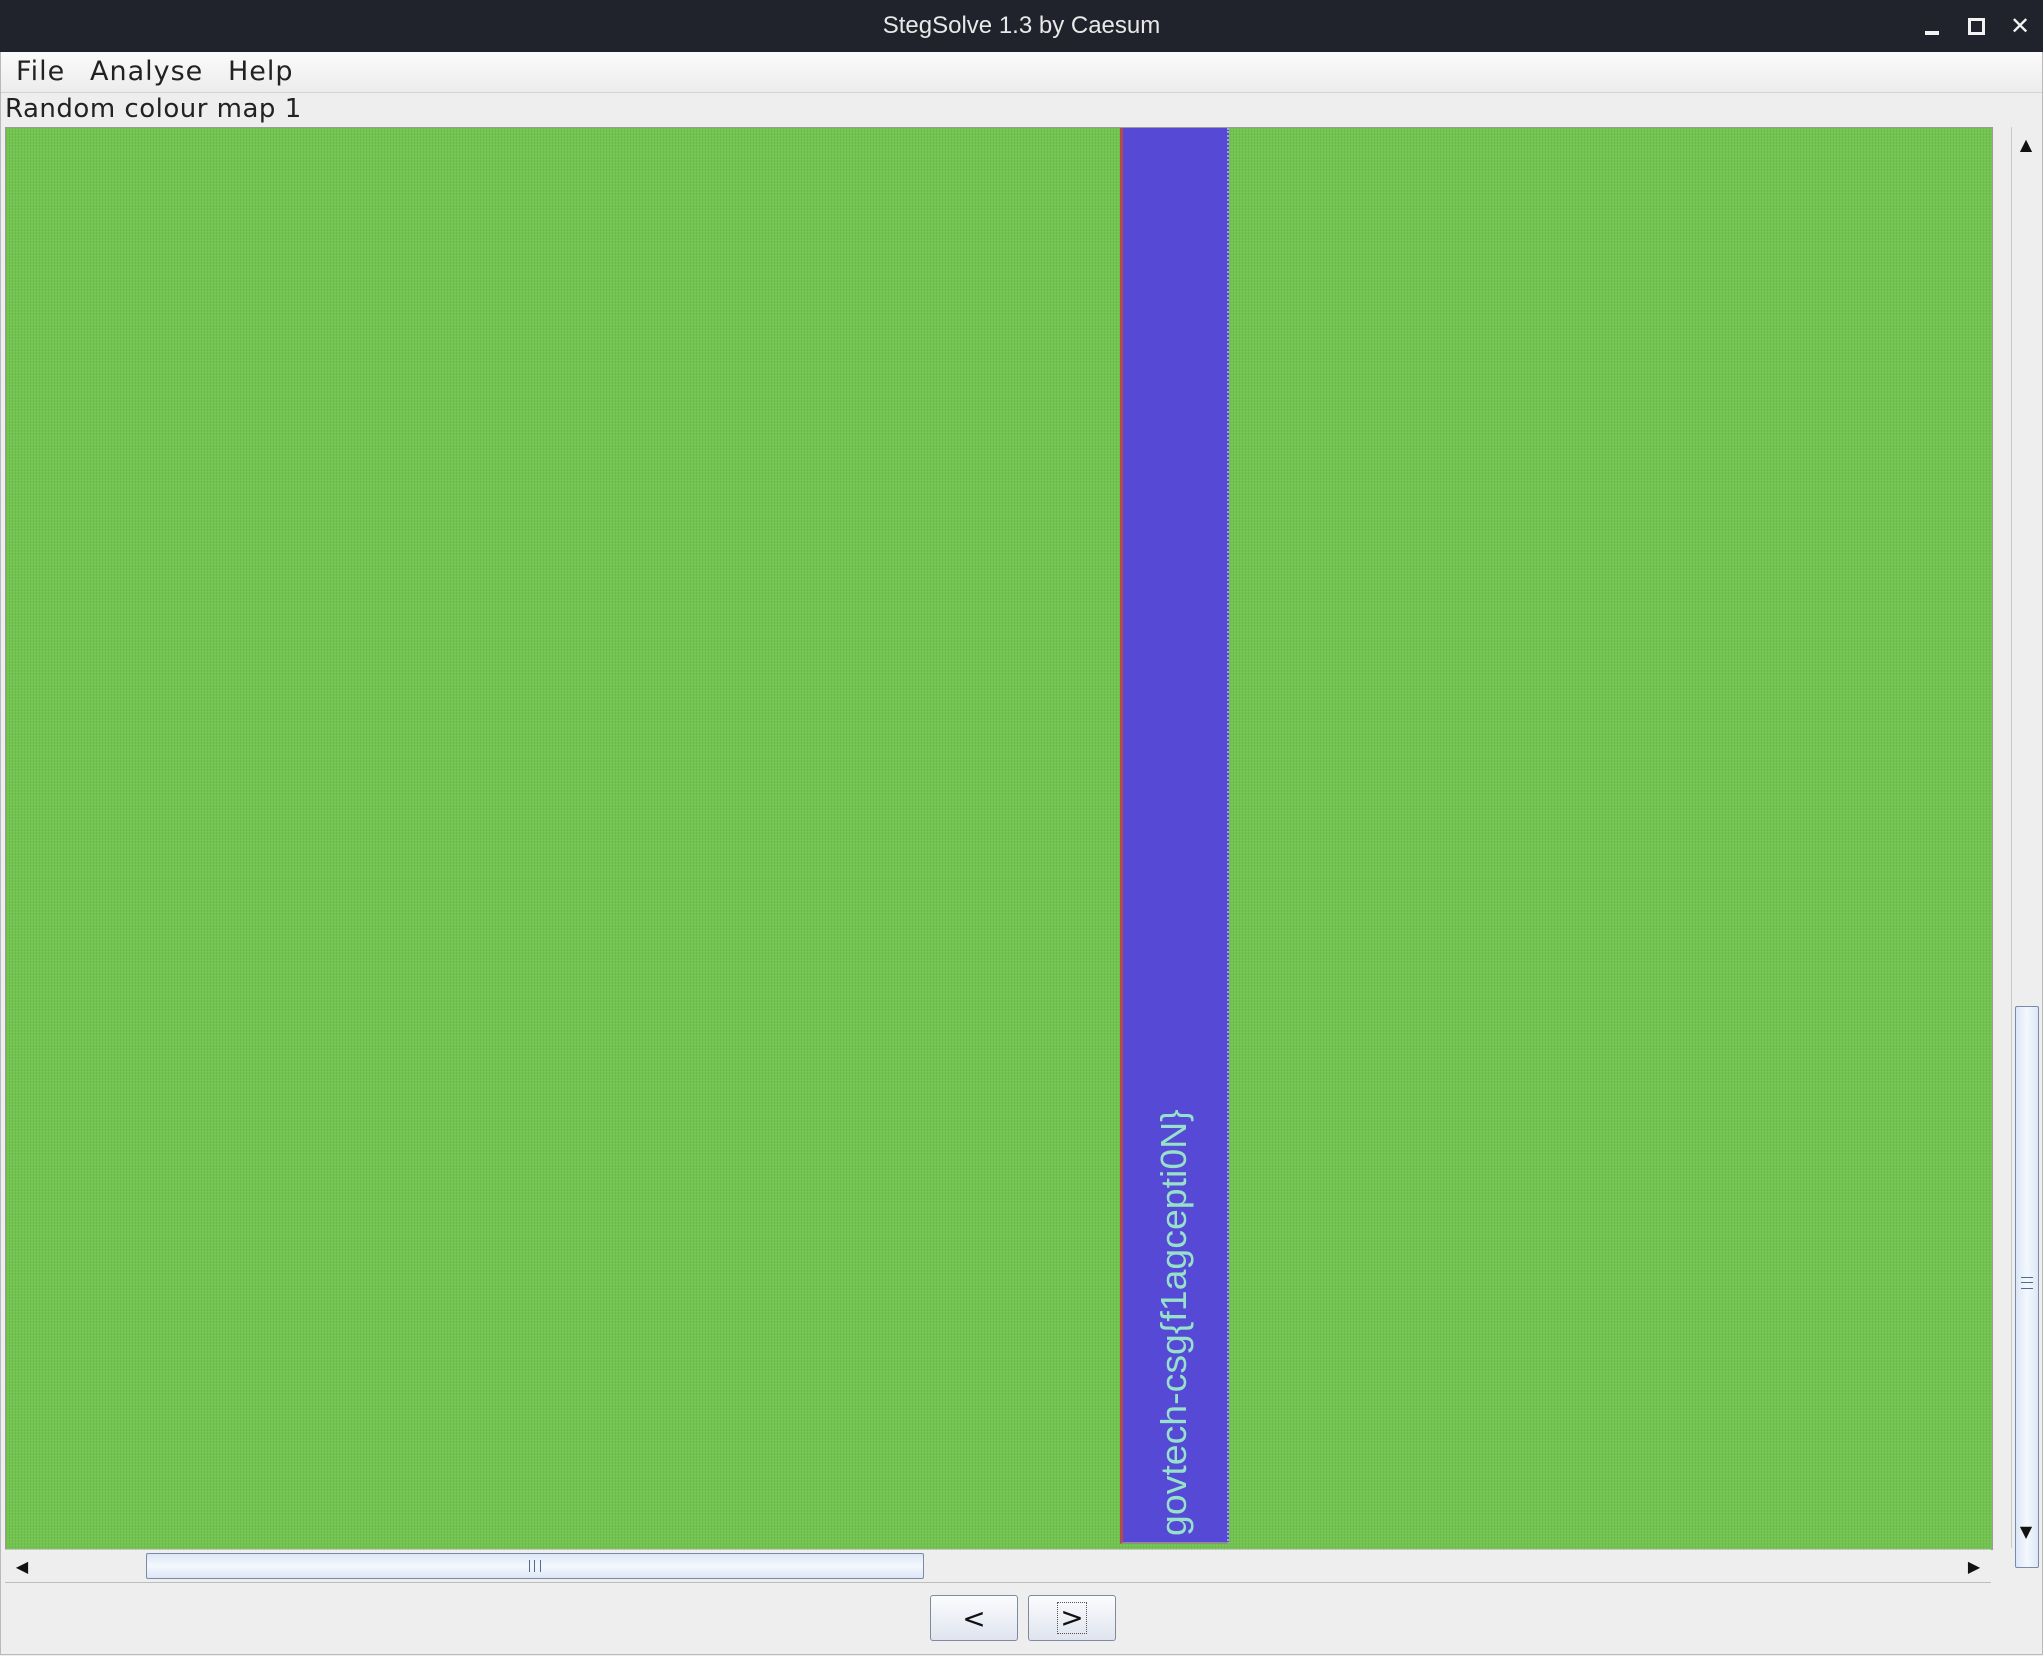 The image size is (2043, 1656). I want to click on previous-plane-button: <, so click(974, 1618).